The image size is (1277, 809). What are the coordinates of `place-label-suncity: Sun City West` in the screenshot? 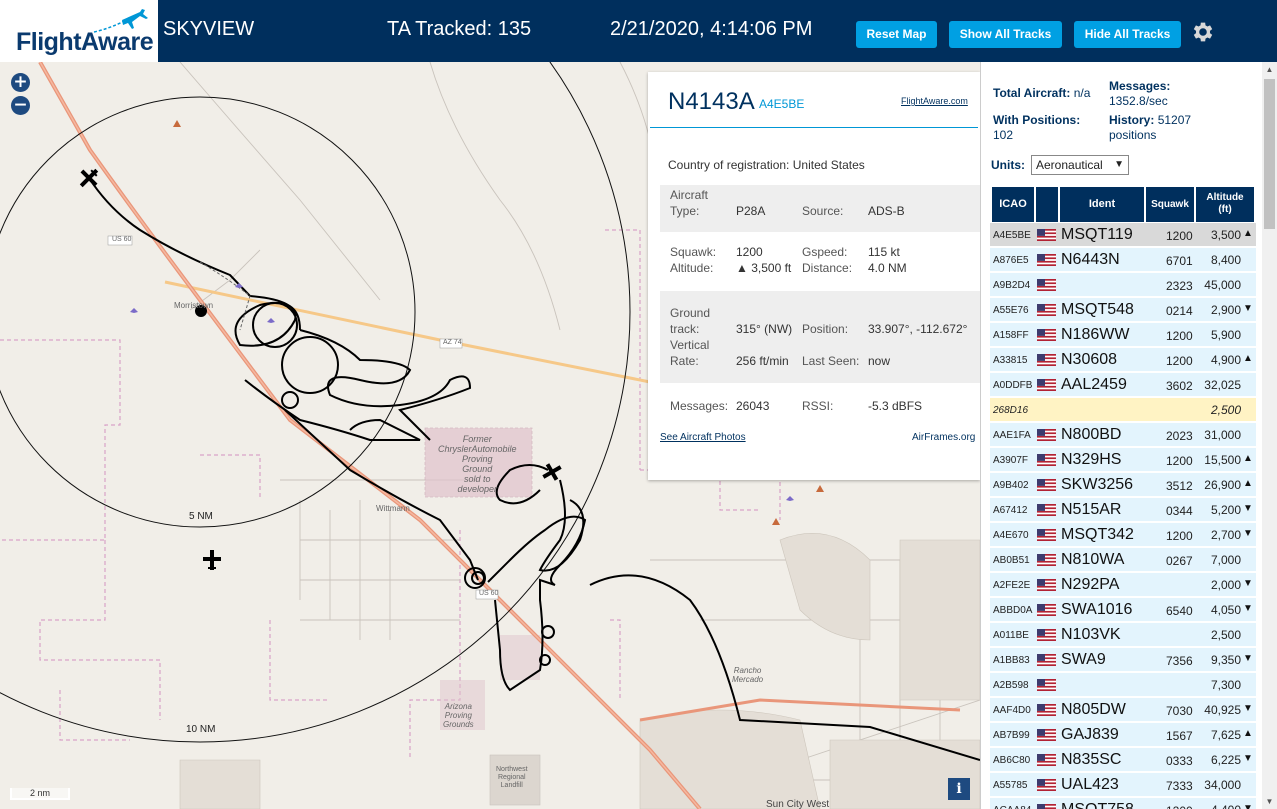 It's located at (798, 804).